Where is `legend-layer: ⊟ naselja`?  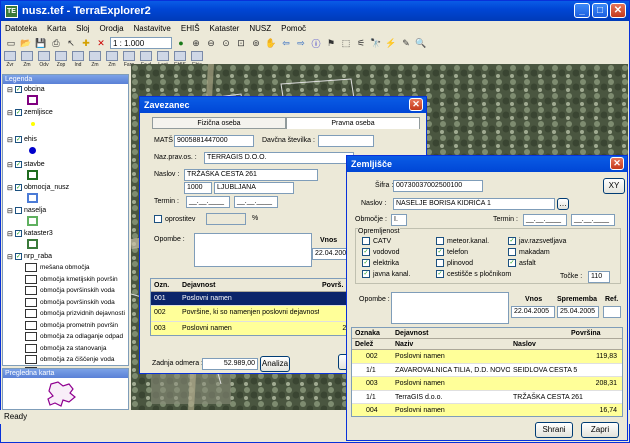 legend-layer: ⊟ naselja is located at coordinates (65, 210).